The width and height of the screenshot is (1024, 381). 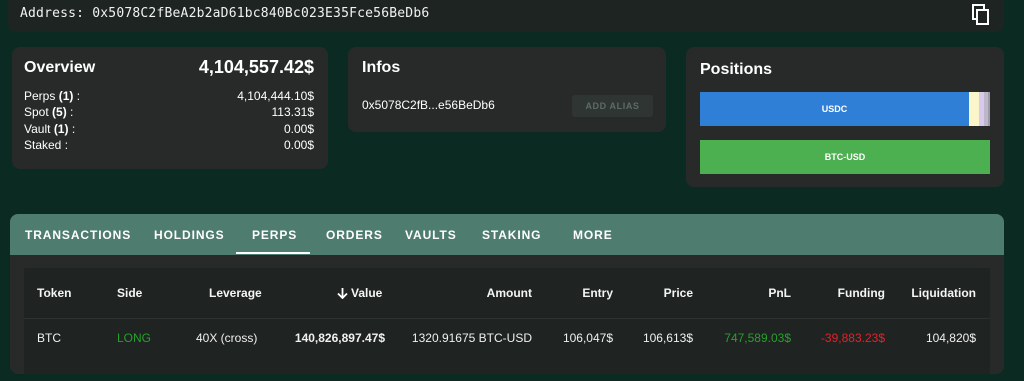 I want to click on position-bar-btc-usd: BTC-USD, so click(x=845, y=157).